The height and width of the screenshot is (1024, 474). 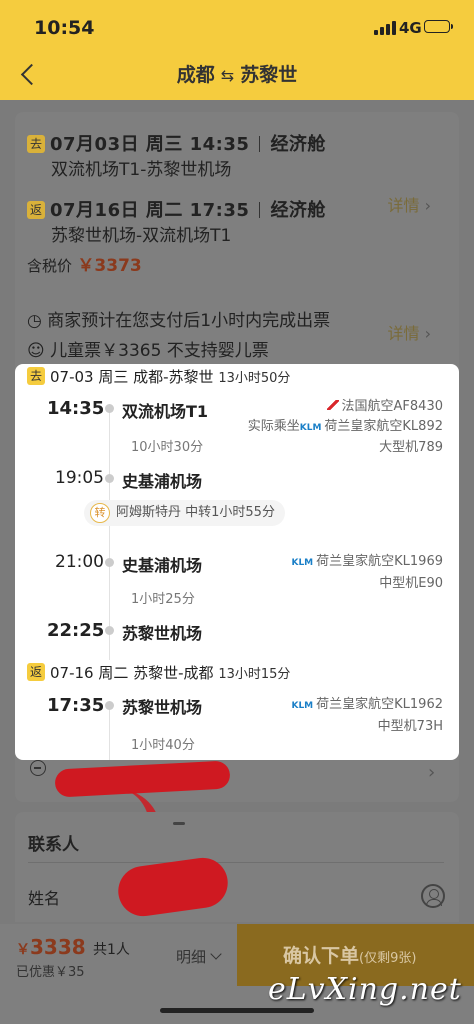 What do you see at coordinates (254, 674) in the screenshot?
I see `return-leg-duration: 13小时15分` at bounding box center [254, 674].